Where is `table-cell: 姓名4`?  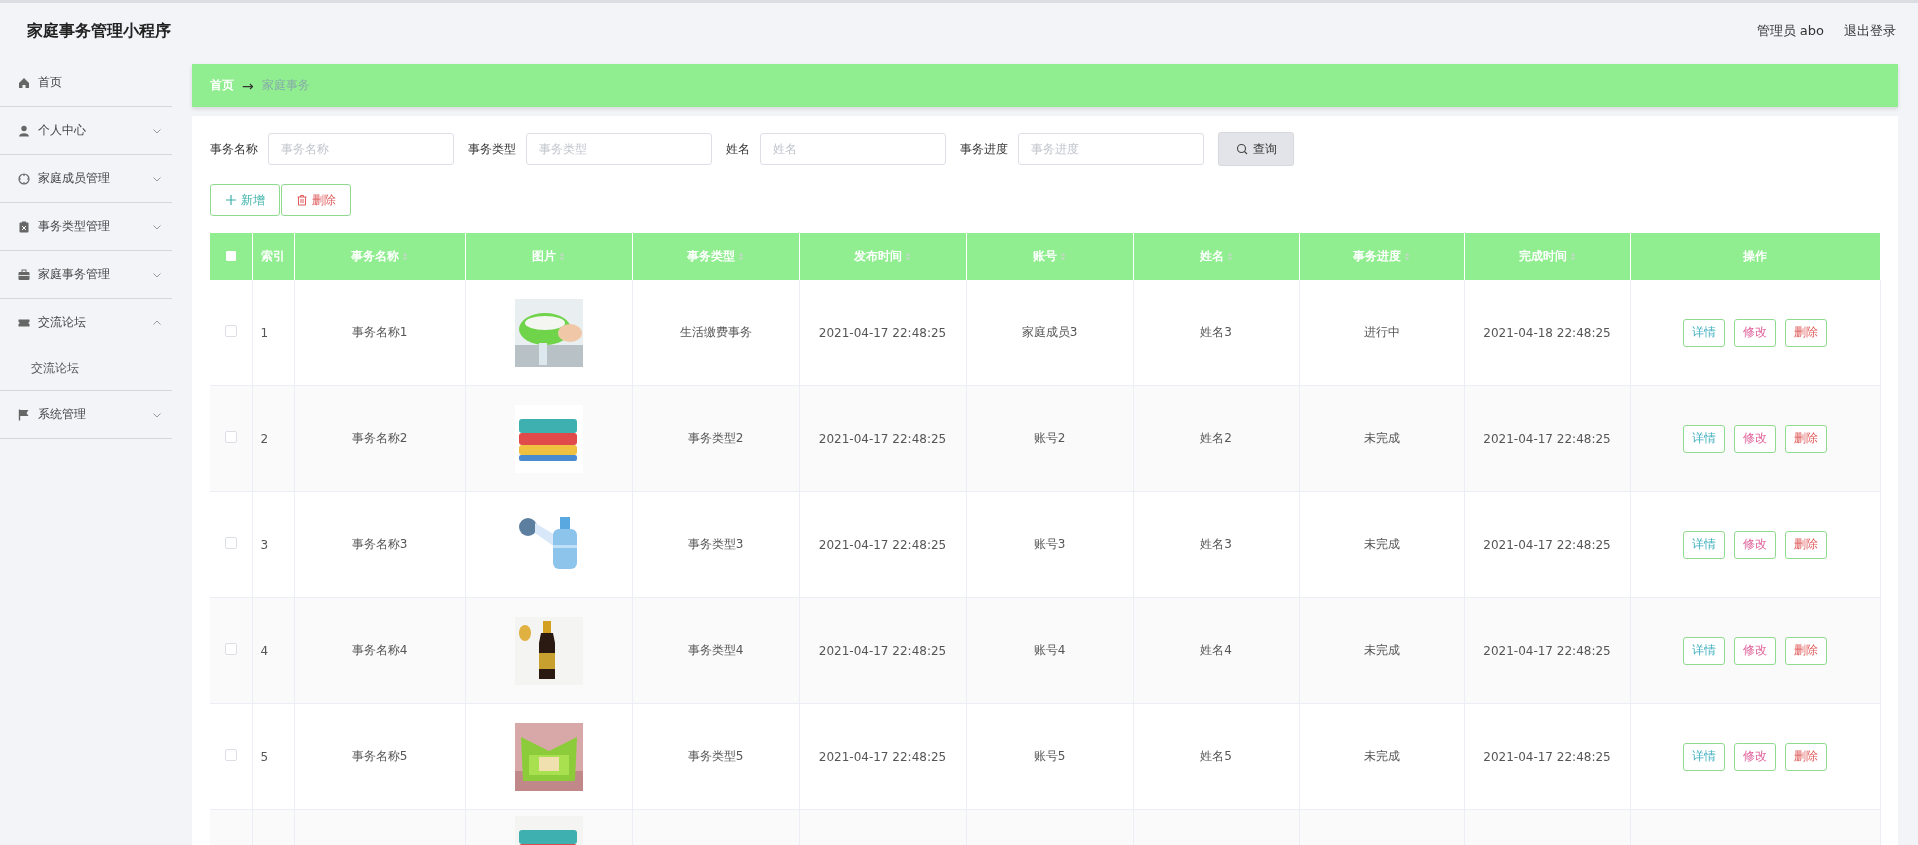
table-cell: 姓名4 is located at coordinates (1216, 650).